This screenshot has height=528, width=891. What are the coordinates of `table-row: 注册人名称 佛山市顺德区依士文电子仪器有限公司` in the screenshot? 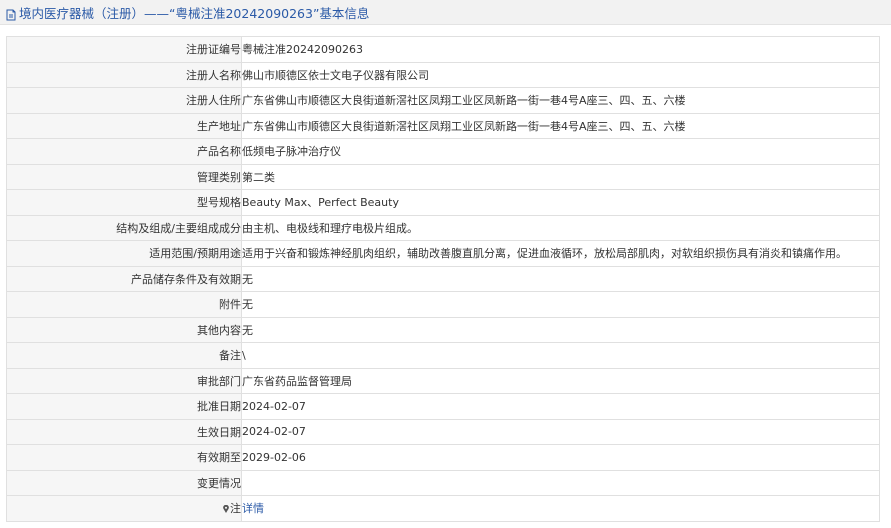 It's located at (443, 74).